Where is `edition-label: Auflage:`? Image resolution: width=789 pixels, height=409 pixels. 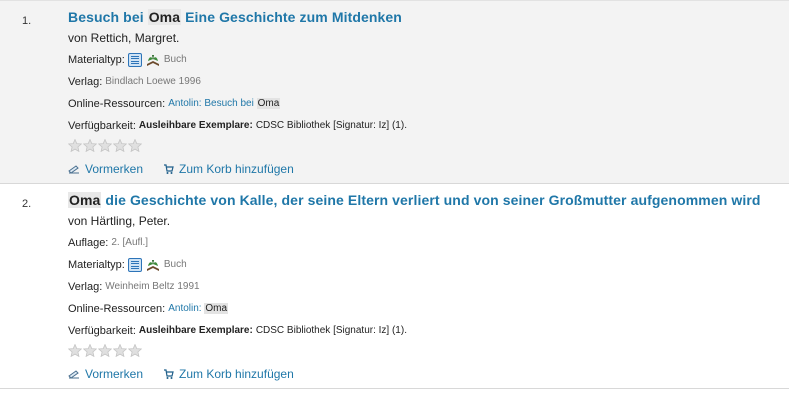 edition-label: Auflage: is located at coordinates (88, 243).